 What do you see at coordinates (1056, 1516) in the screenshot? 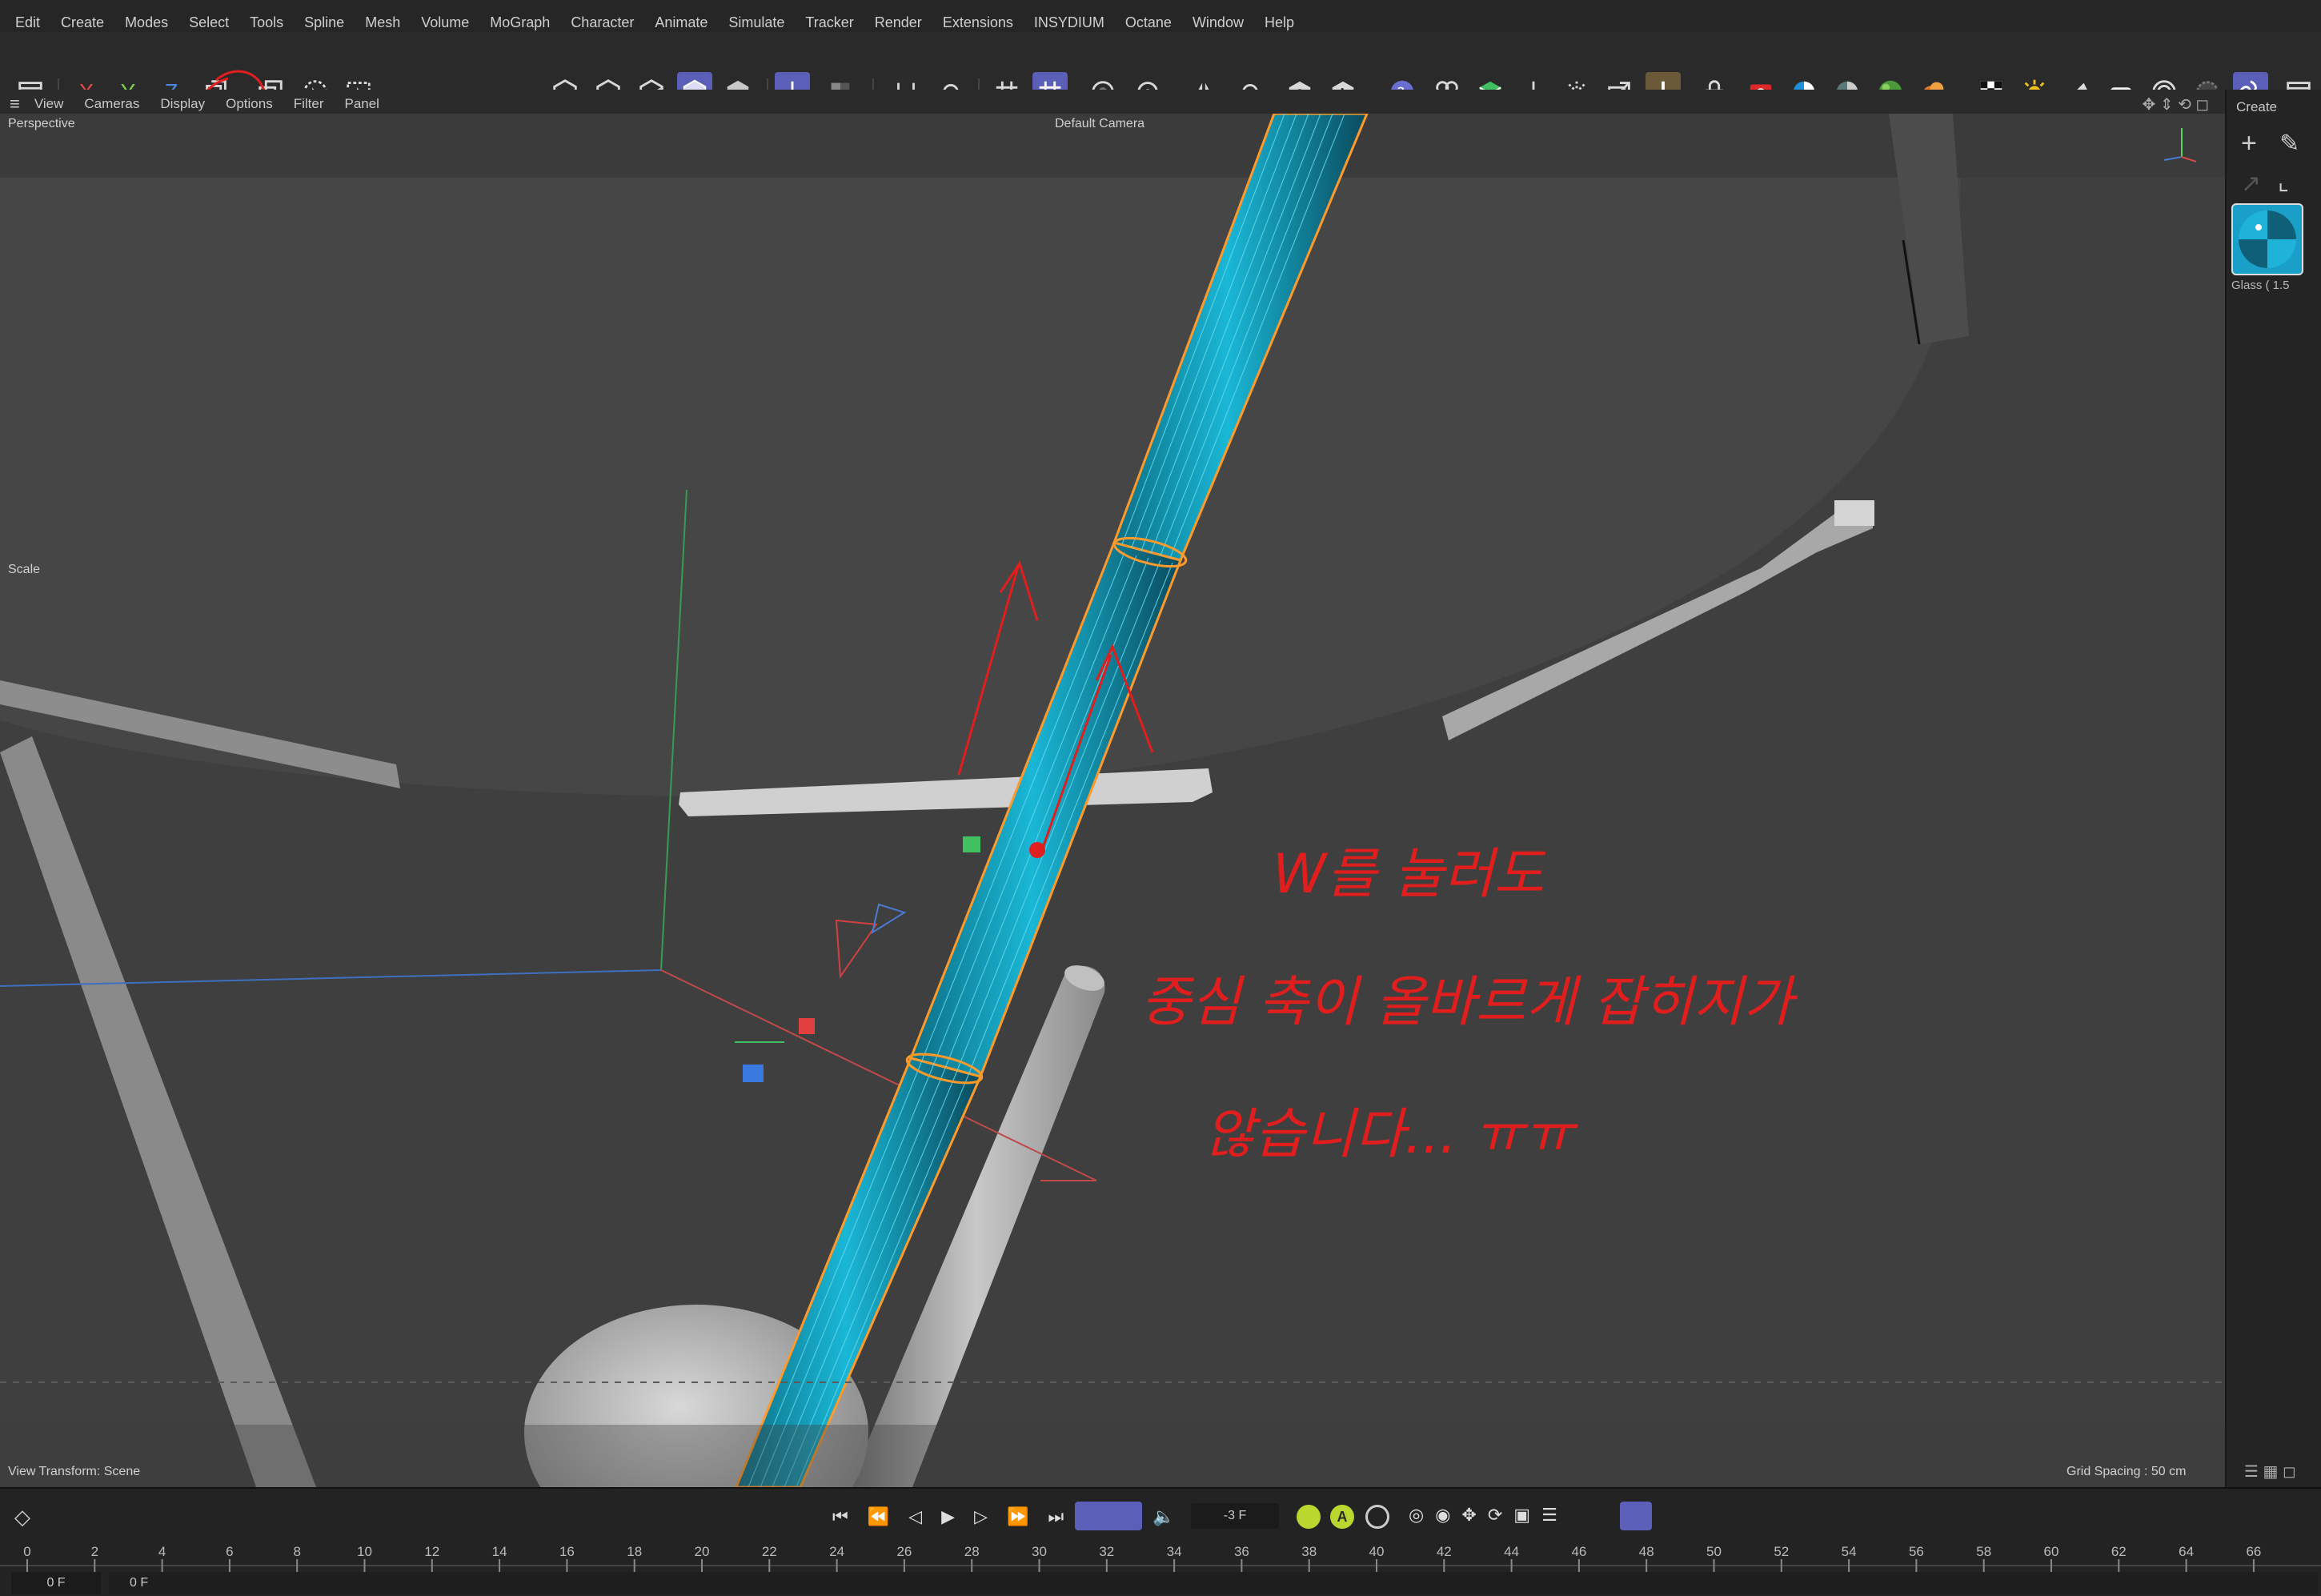
I see `go-to-end-icon: ⏭` at bounding box center [1056, 1516].